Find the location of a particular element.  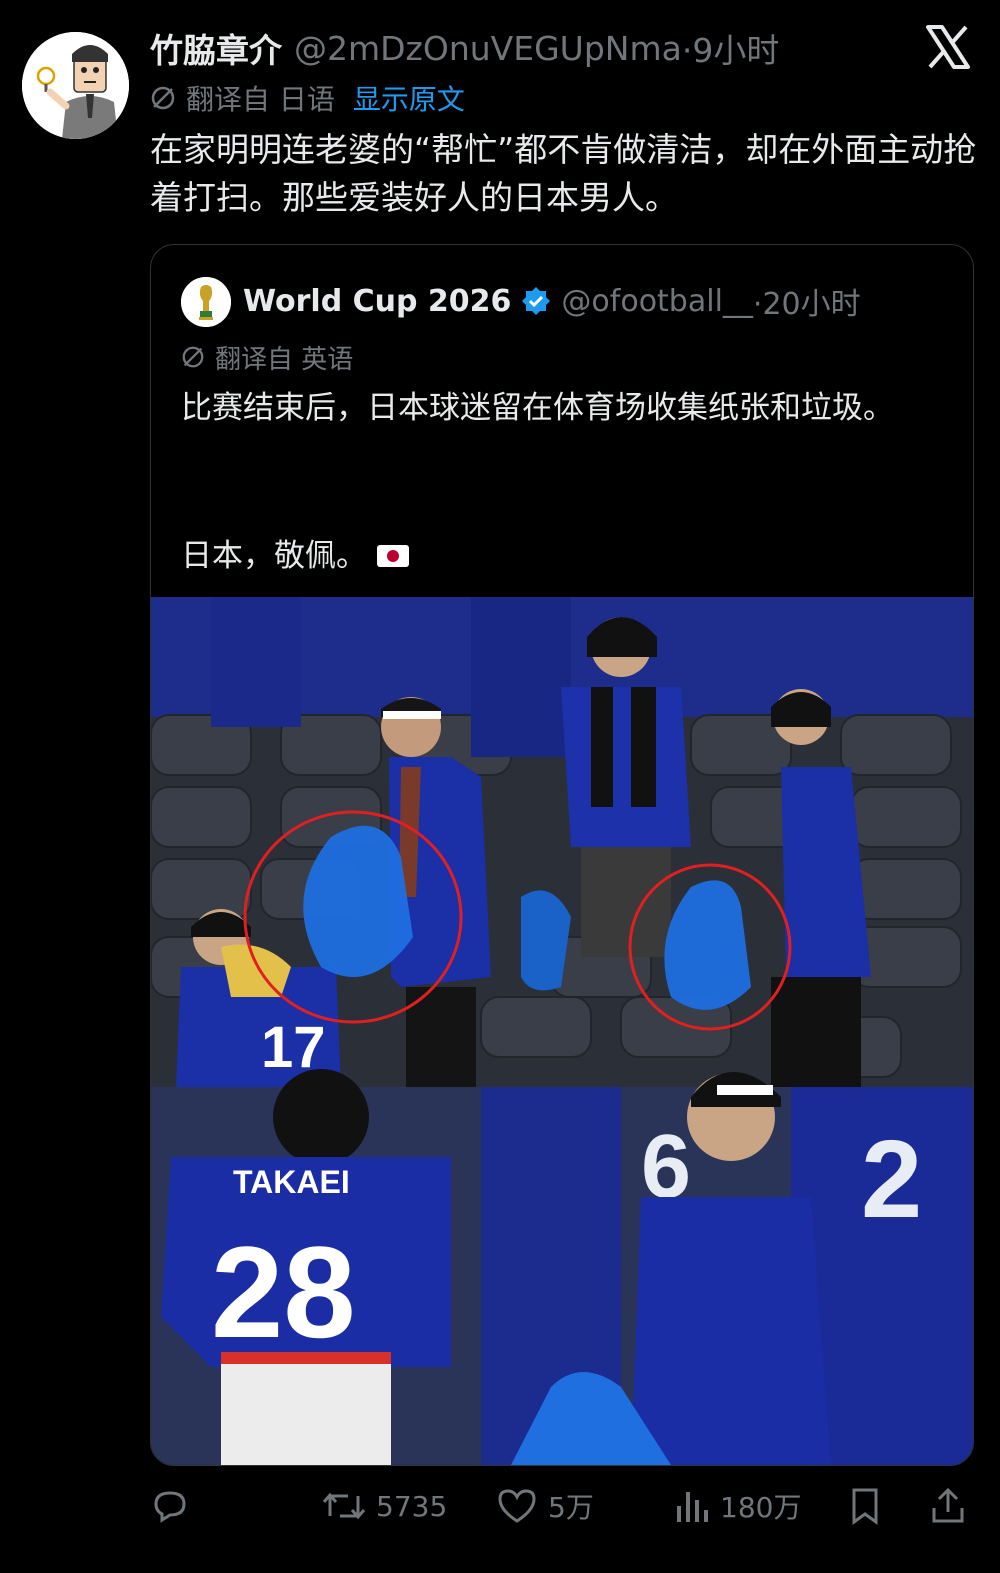

bookmark-icon is located at coordinates (865, 1506).